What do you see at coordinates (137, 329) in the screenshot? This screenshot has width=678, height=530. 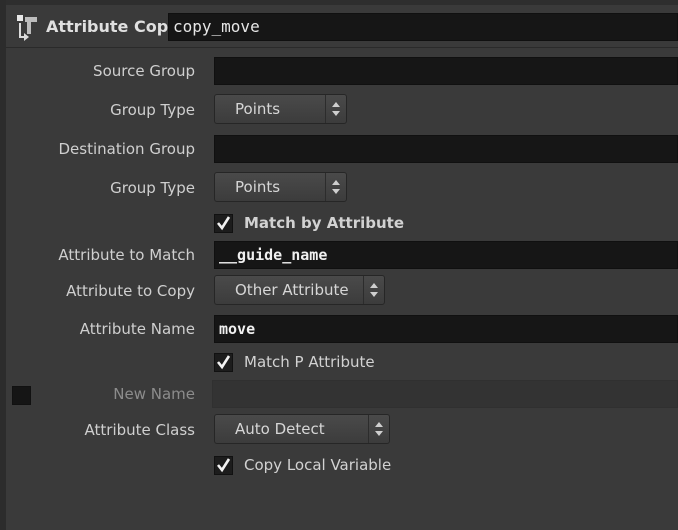 I see `attribute-name-label: Attribute Name` at bounding box center [137, 329].